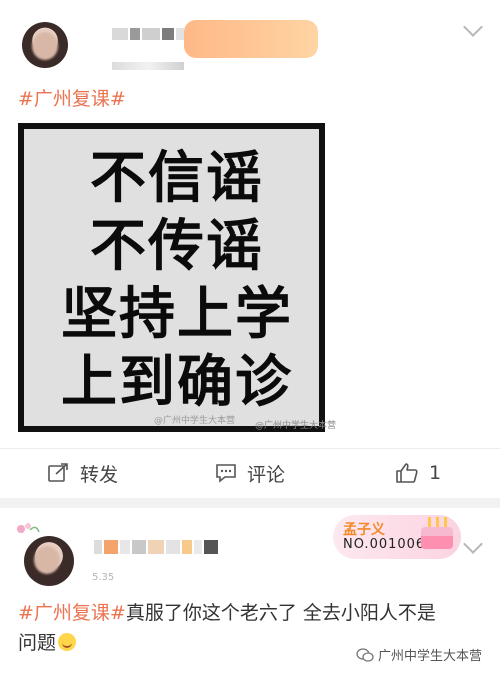 This screenshot has width=500, height=676. I want to click on footer-watermark: 广州中学生大本营, so click(419, 654).